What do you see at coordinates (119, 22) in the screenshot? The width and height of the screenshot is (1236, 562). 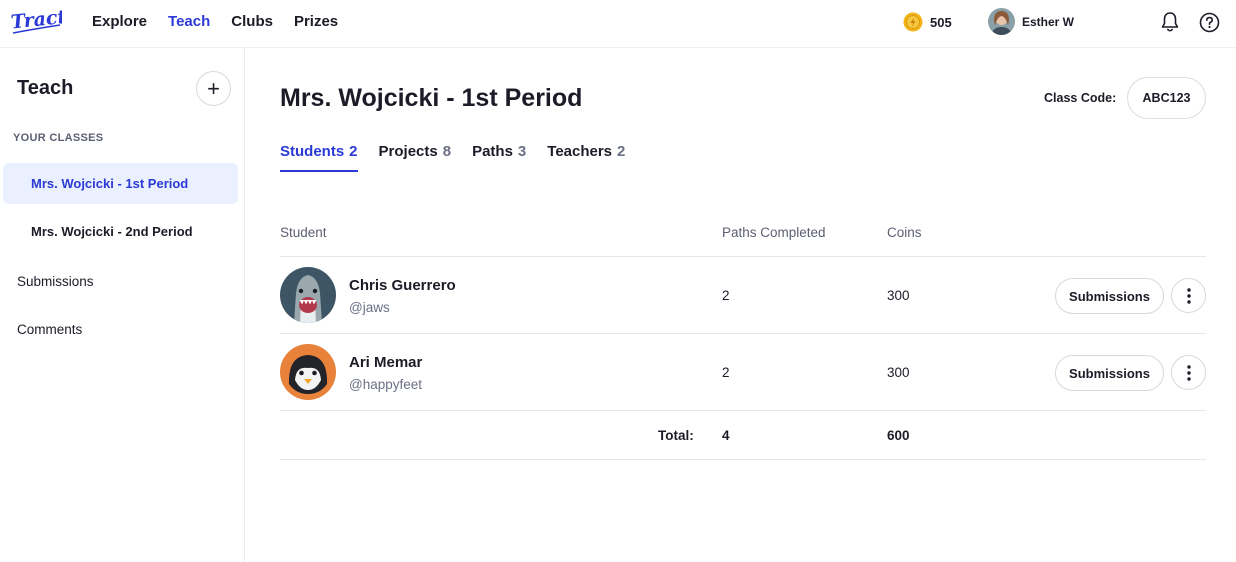 I see `nav-explore: Explore` at bounding box center [119, 22].